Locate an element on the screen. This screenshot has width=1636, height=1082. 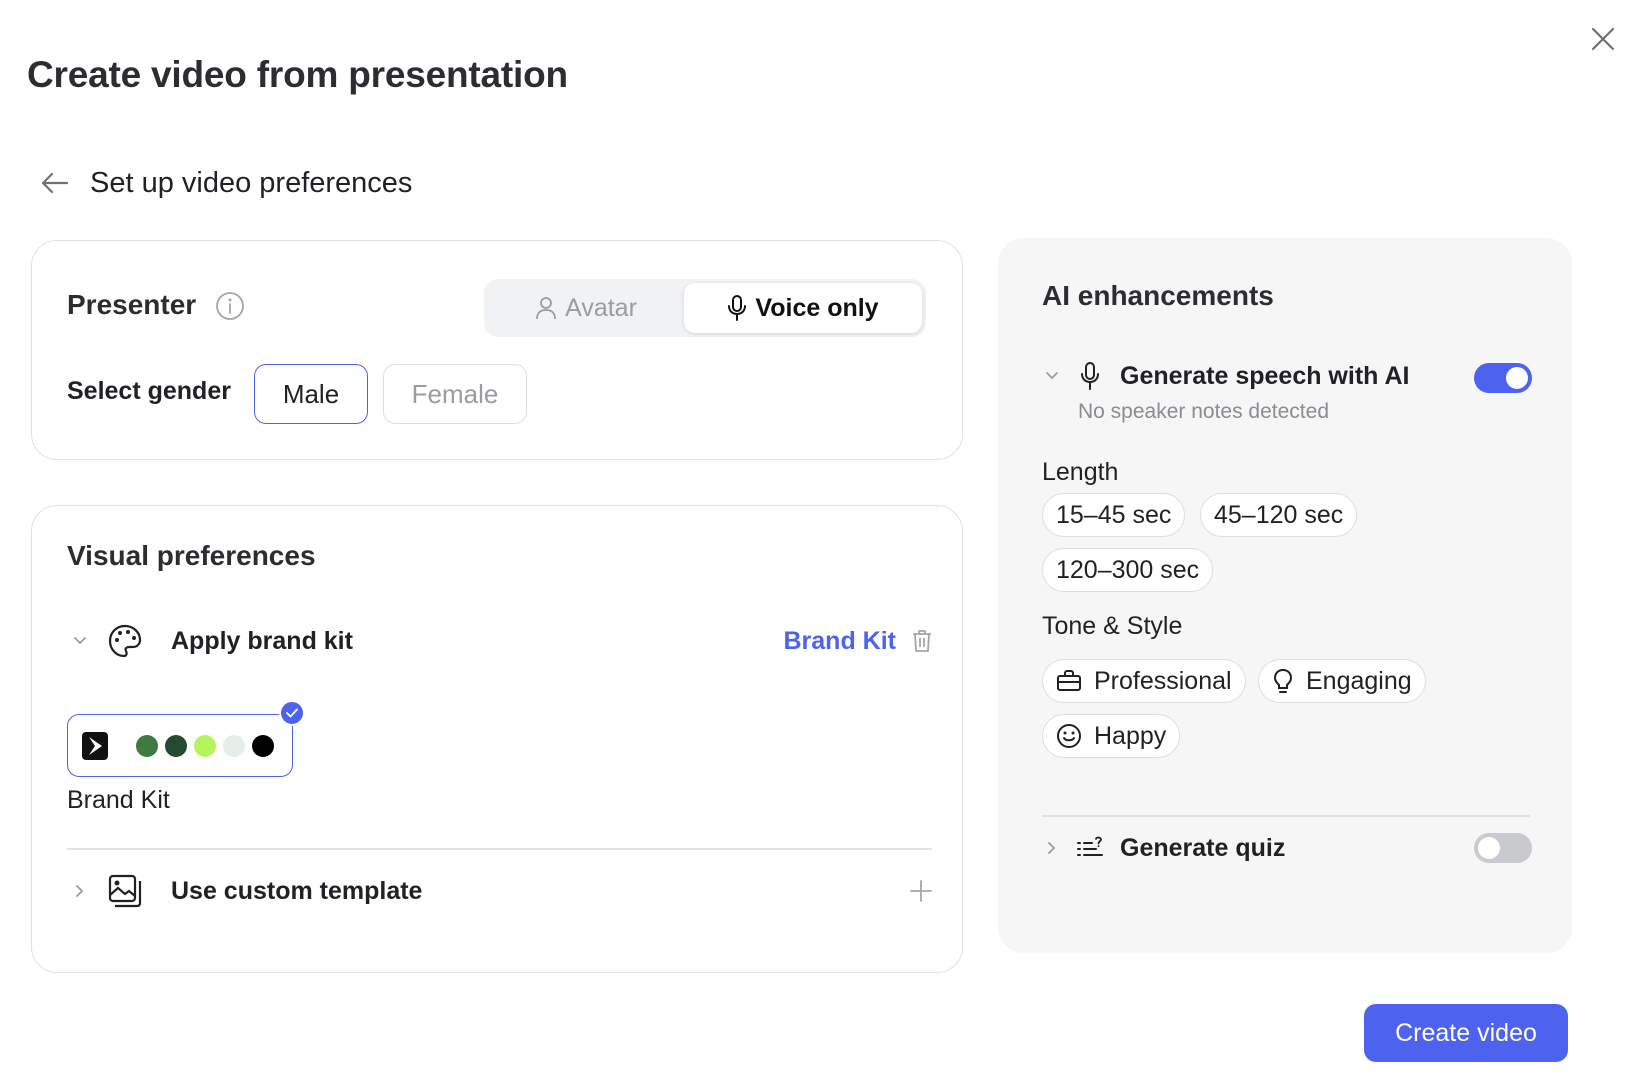
create-video-button: Create video is located at coordinates (1466, 1033).